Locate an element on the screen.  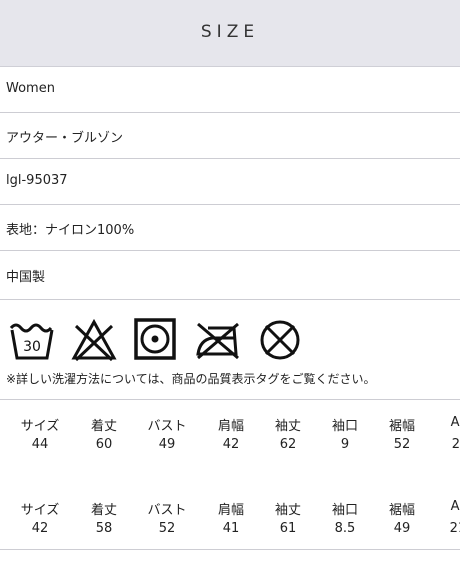
size-value: 44 is located at coordinates (40, 444).